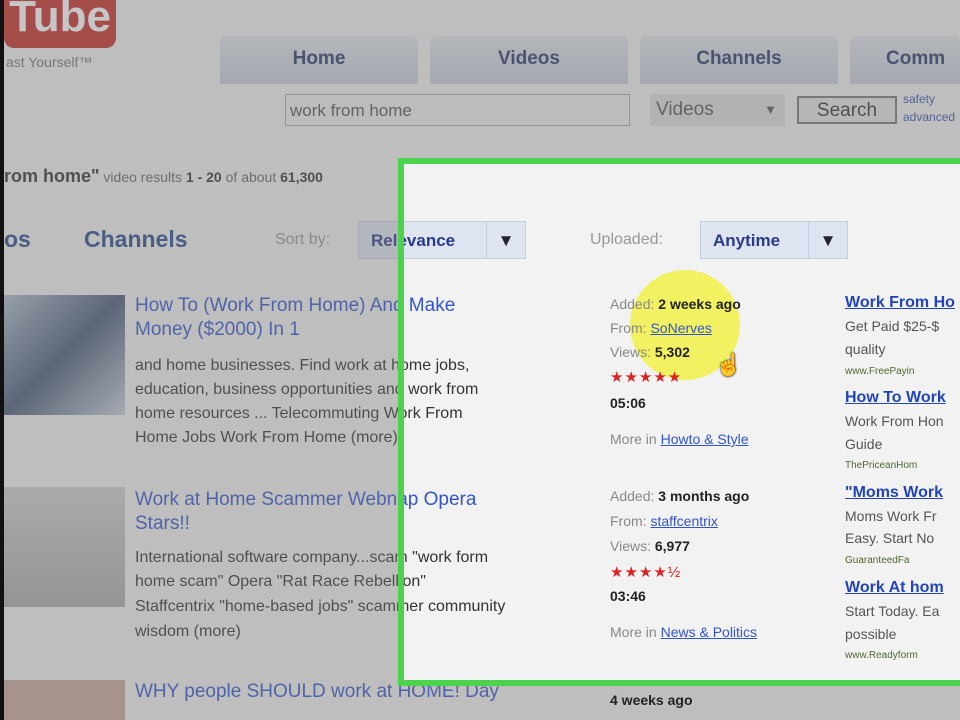 This screenshot has width=960, height=720. I want to click on rating-stars: ★★★★★, so click(646, 377).